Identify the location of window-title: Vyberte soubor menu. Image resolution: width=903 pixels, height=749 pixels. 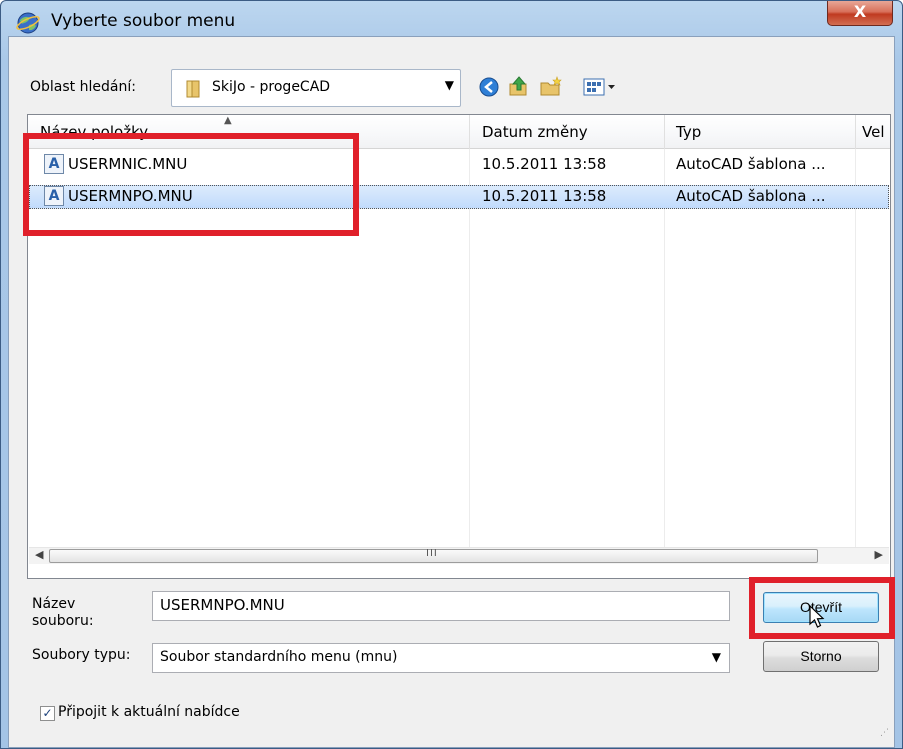
(143, 21).